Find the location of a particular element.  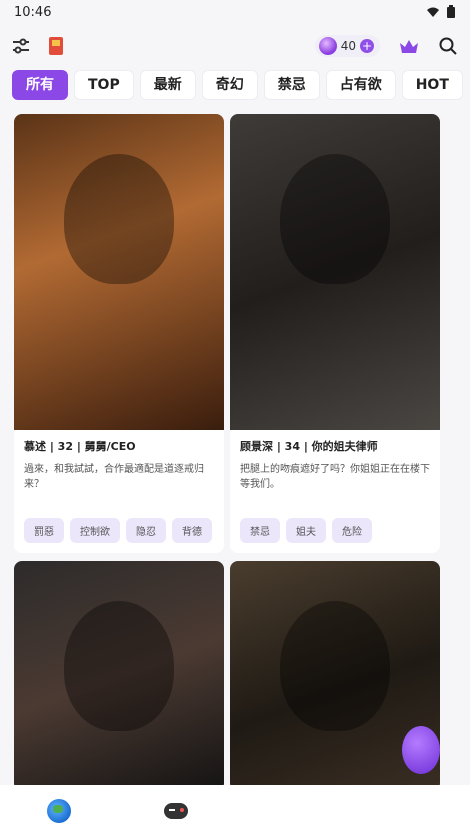

tab-possessive: 占有欲 is located at coordinates (360, 85).